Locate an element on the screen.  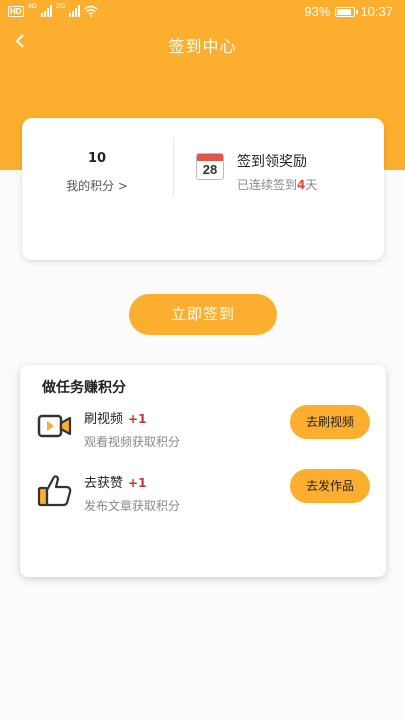
divider is located at coordinates (173, 167).